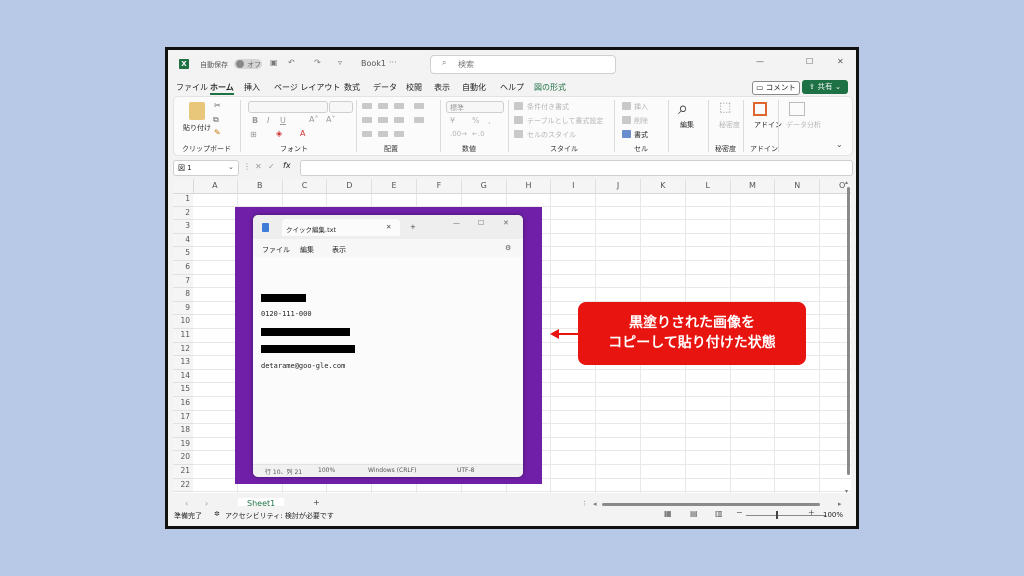 This screenshot has height=576, width=1024. What do you see at coordinates (551, 135) in the screenshot?
I see `cell-styles-button: セルのスタイル` at bounding box center [551, 135].